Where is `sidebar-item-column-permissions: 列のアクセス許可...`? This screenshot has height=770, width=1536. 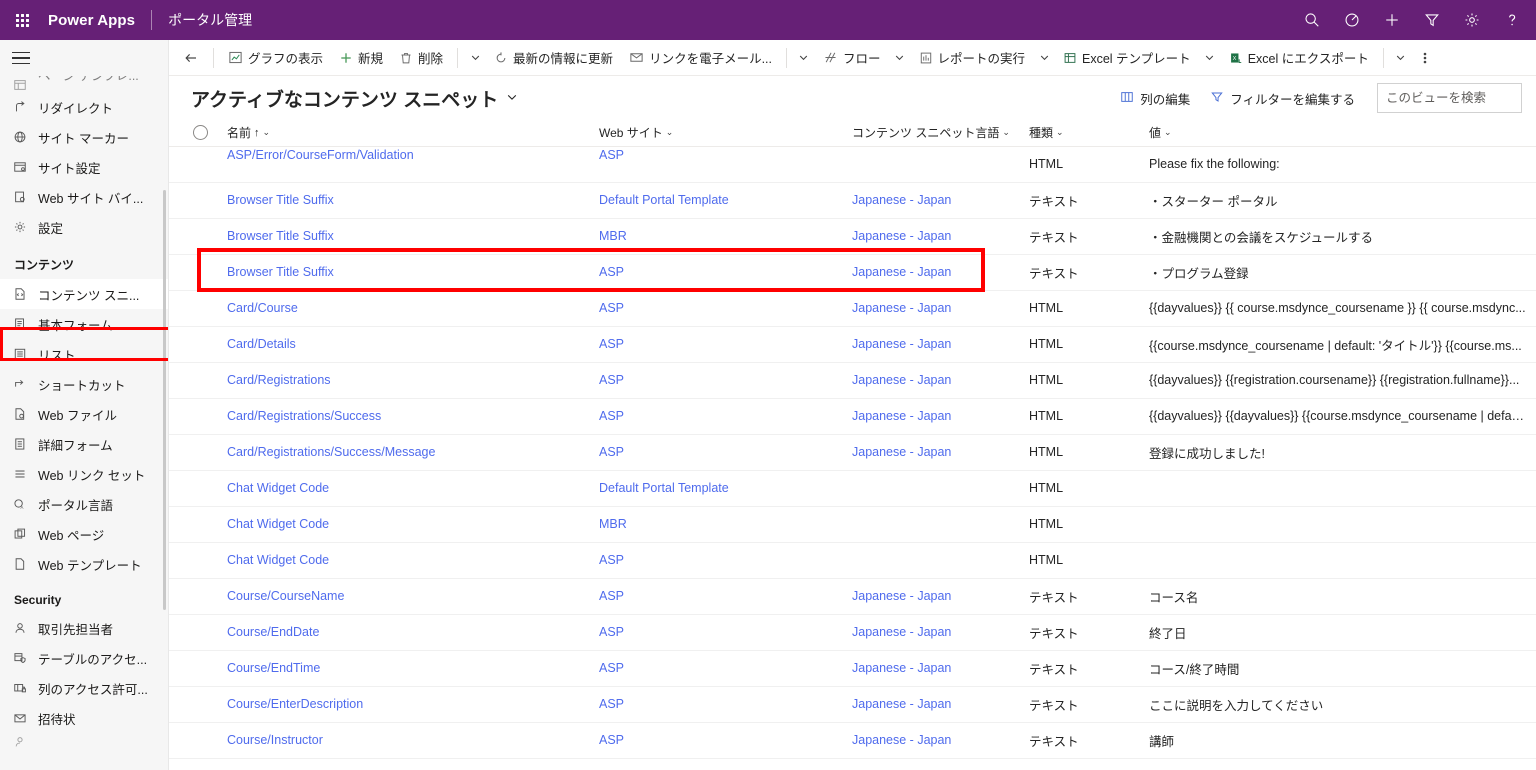 sidebar-item-column-permissions: 列のアクセス許可... is located at coordinates (84, 688).